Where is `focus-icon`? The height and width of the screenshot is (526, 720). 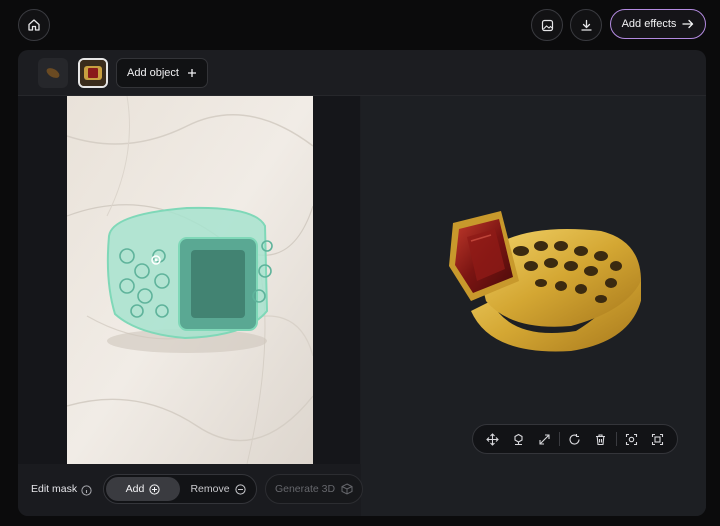
focus-icon is located at coordinates (632, 439).